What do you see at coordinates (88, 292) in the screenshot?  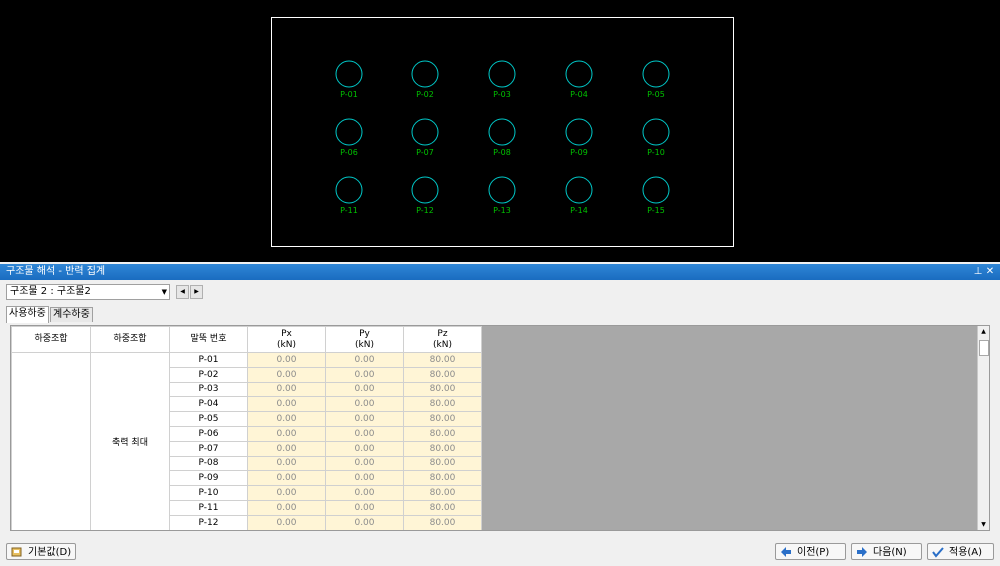 I see `structure-select: 구조물 2 : 구조물2 ▼` at bounding box center [88, 292].